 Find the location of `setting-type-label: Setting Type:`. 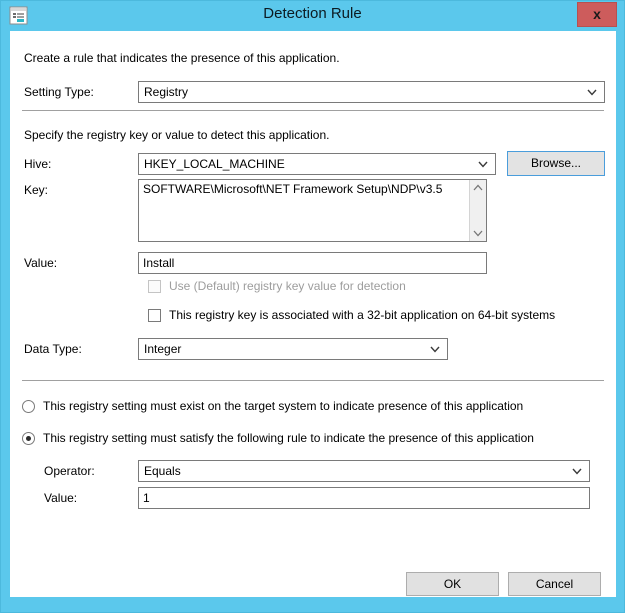

setting-type-label: Setting Type: is located at coordinates (59, 92).